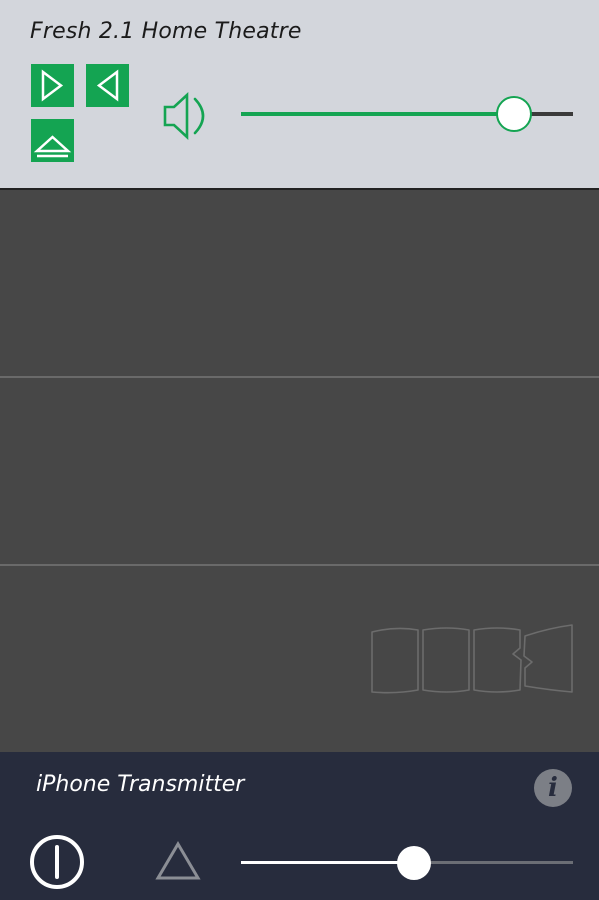  What do you see at coordinates (553, 788) in the screenshot?
I see `info-button: i` at bounding box center [553, 788].